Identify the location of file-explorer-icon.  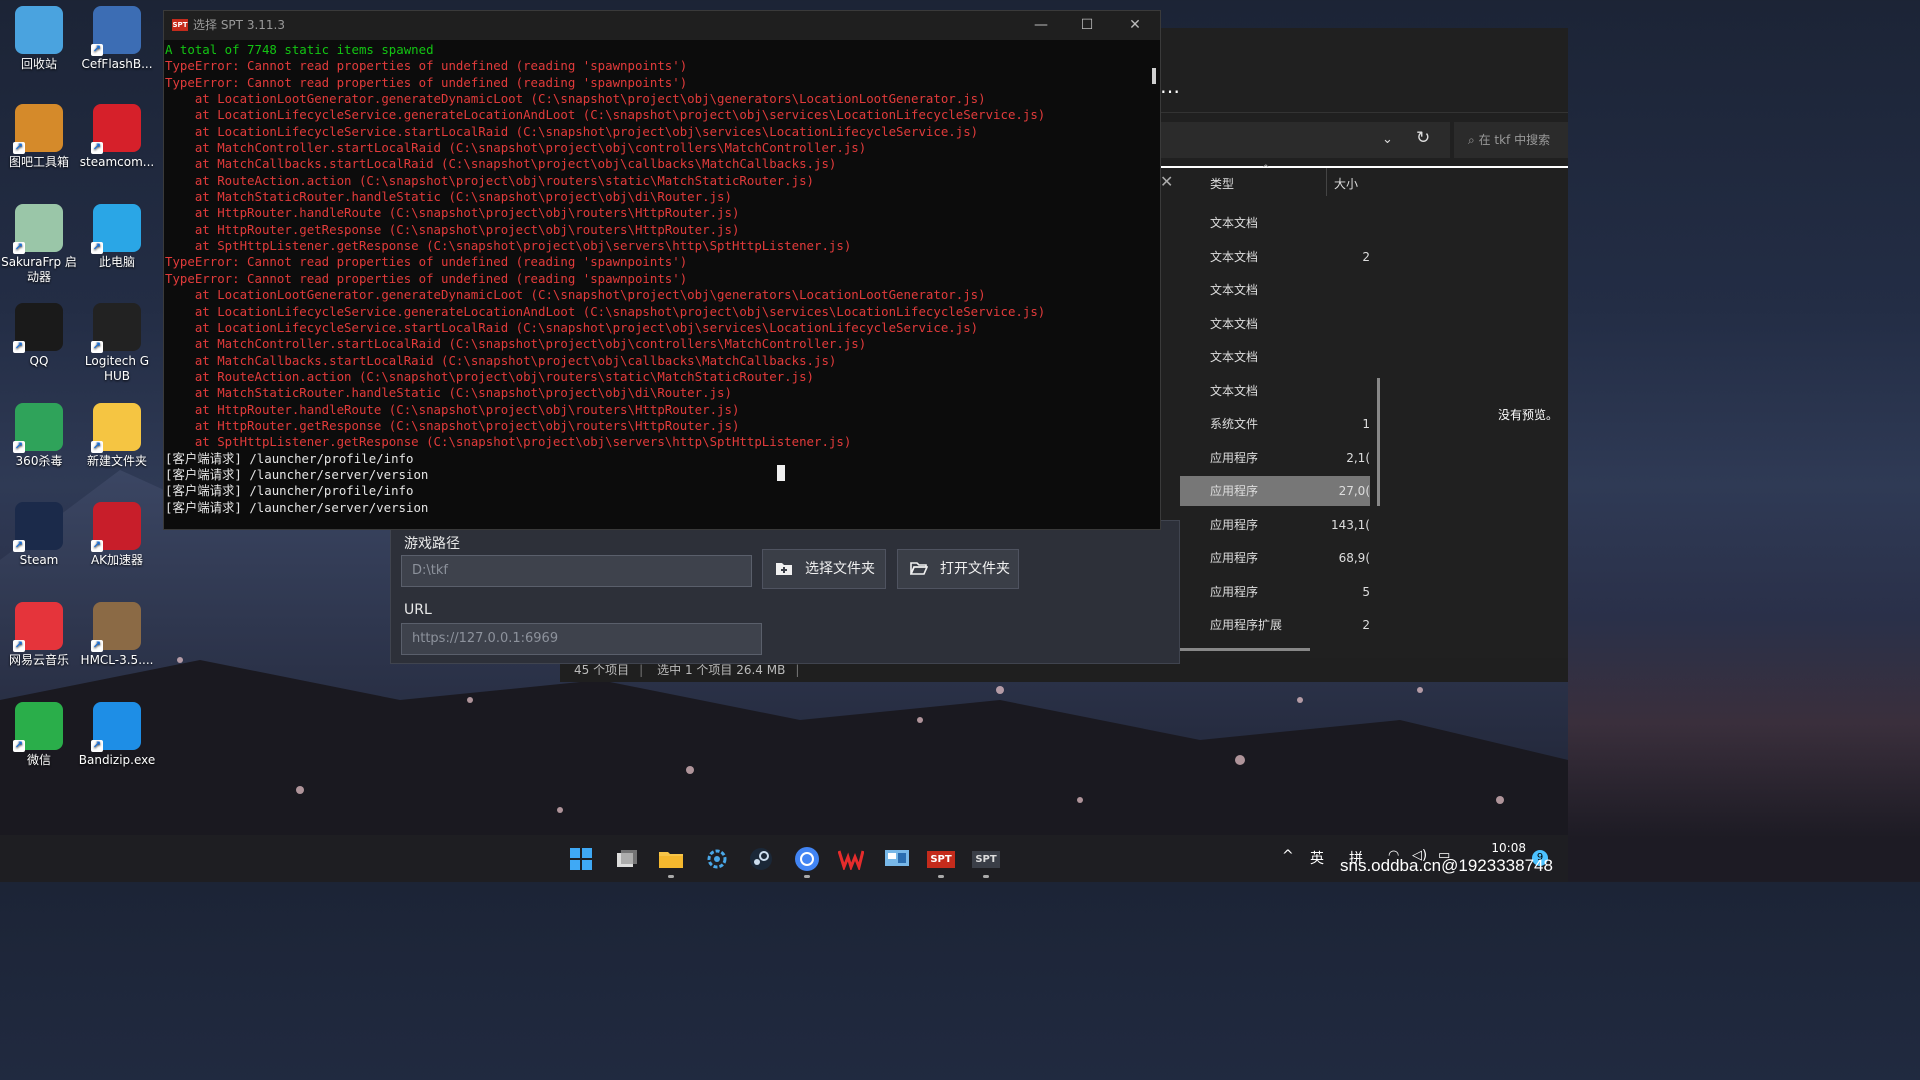
(671, 860).